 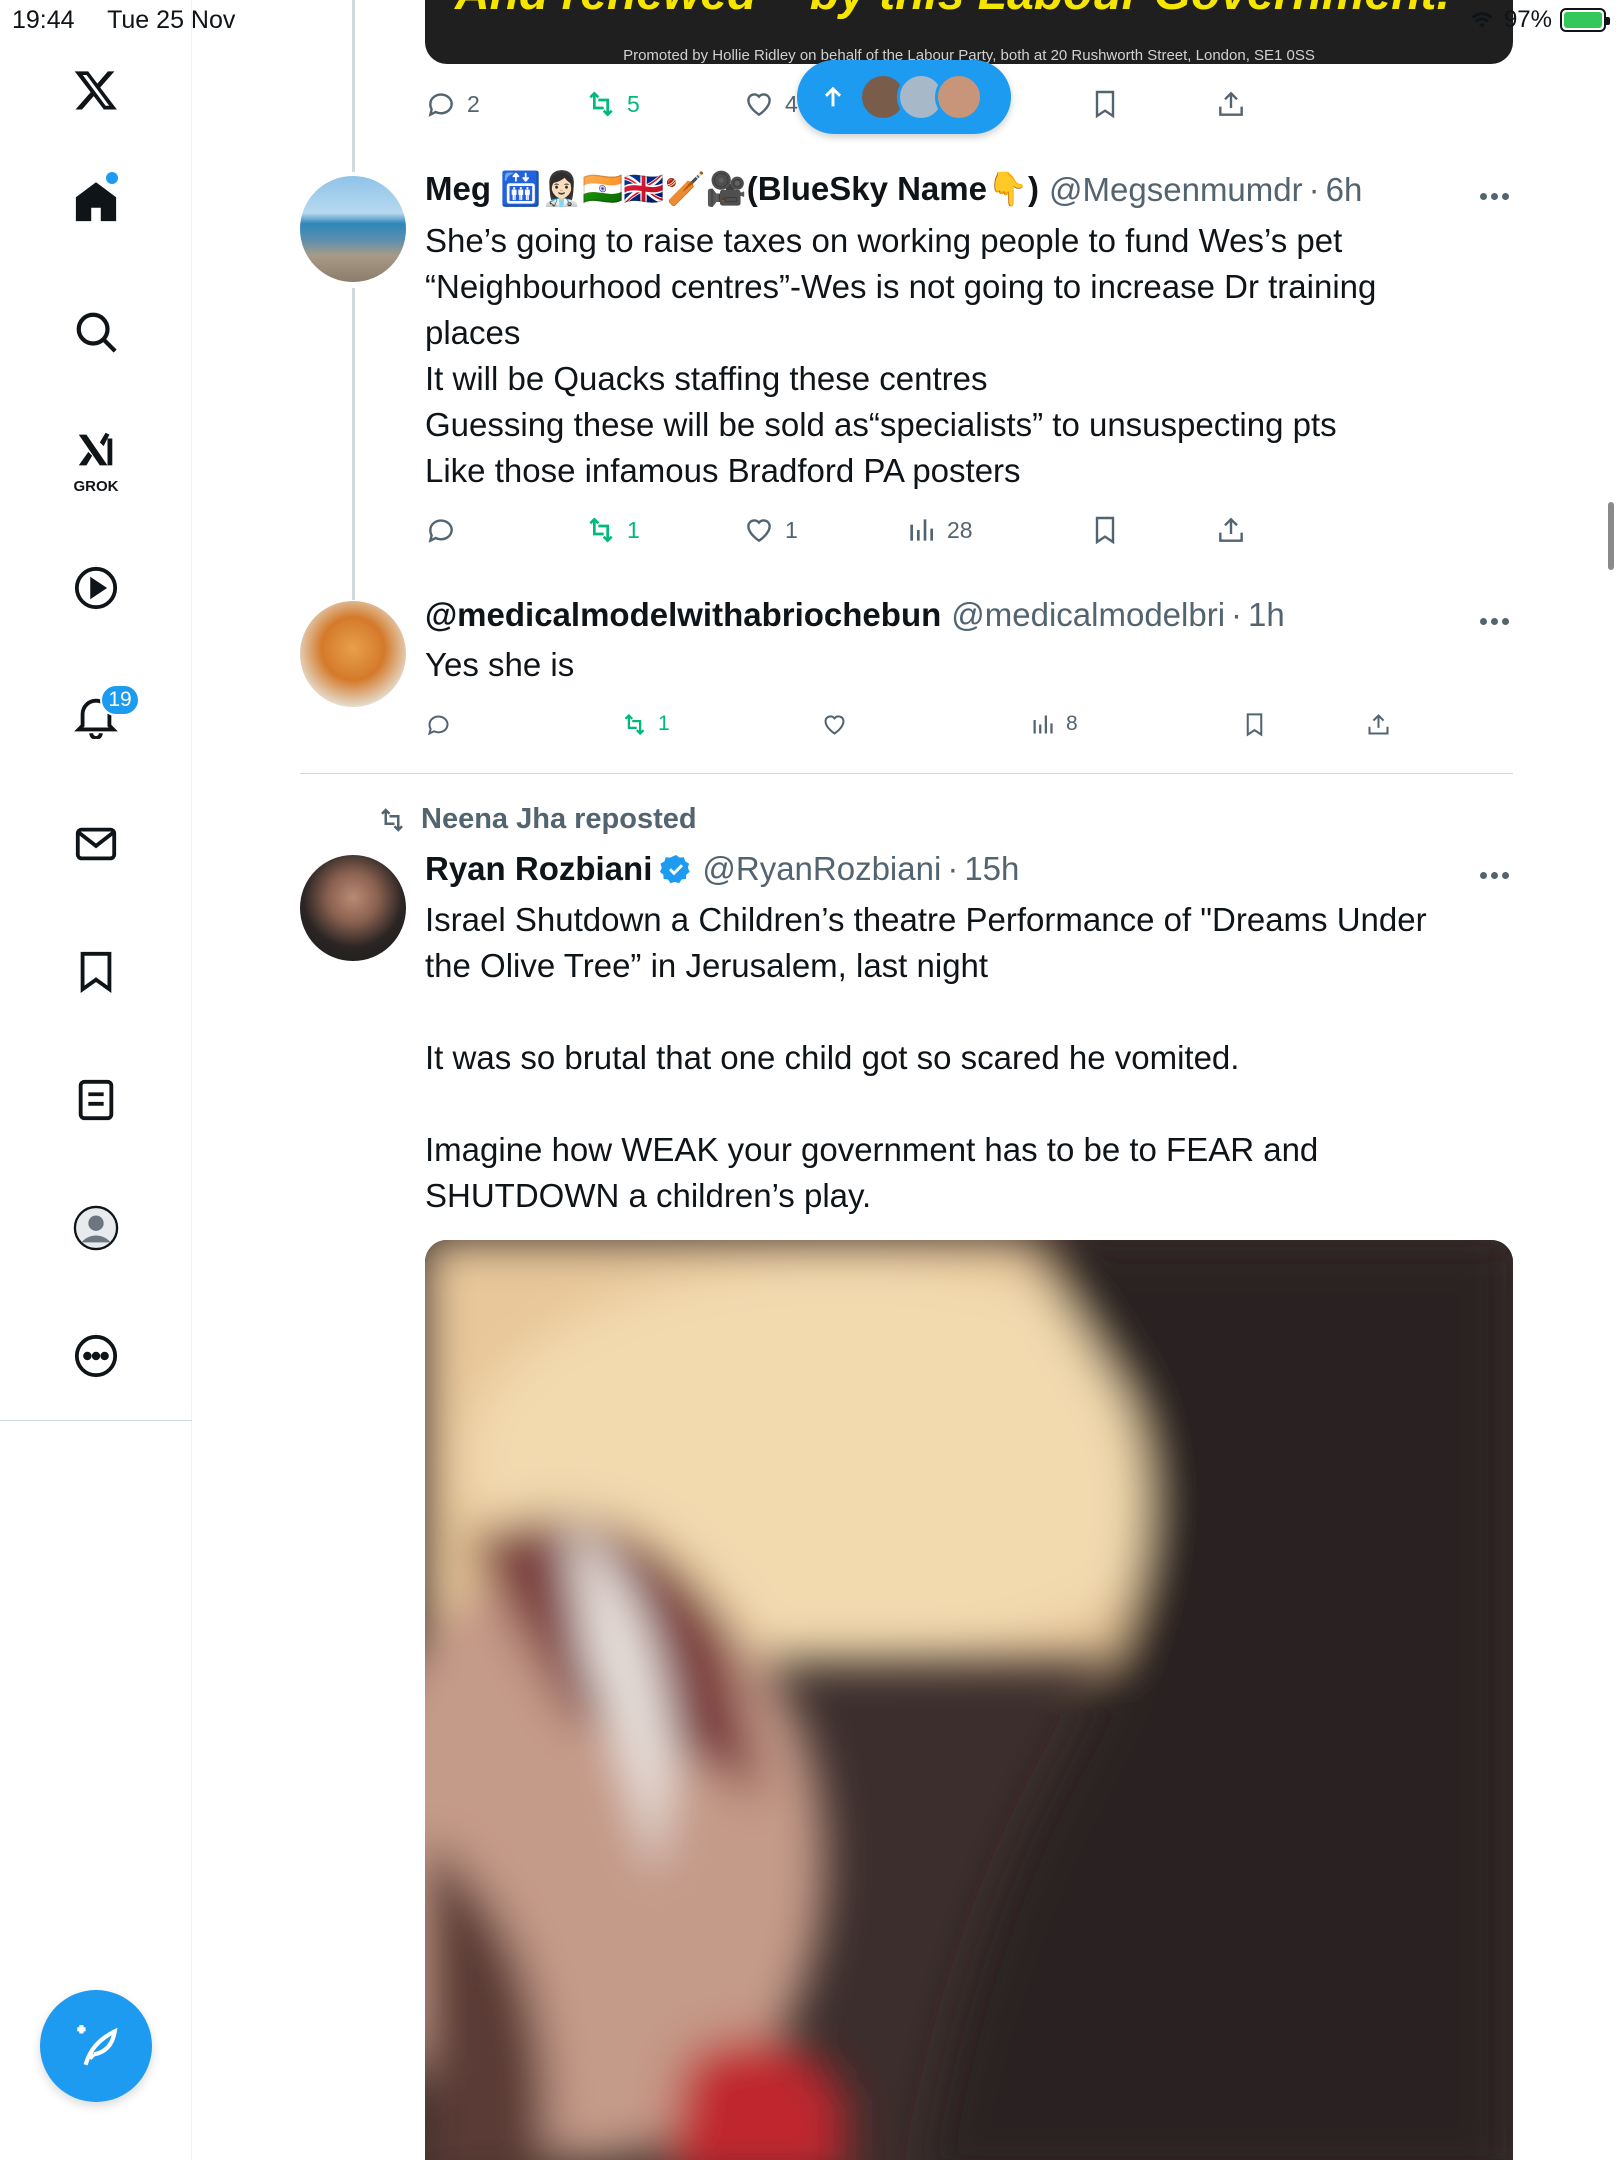 What do you see at coordinates (612, 104) in the screenshot?
I see `repost-button: 5` at bounding box center [612, 104].